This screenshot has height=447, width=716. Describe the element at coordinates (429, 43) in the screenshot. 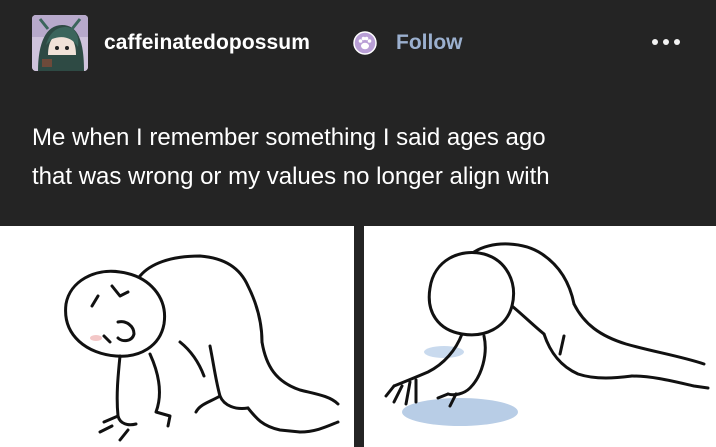

I see `follow-button: Follow` at that location.